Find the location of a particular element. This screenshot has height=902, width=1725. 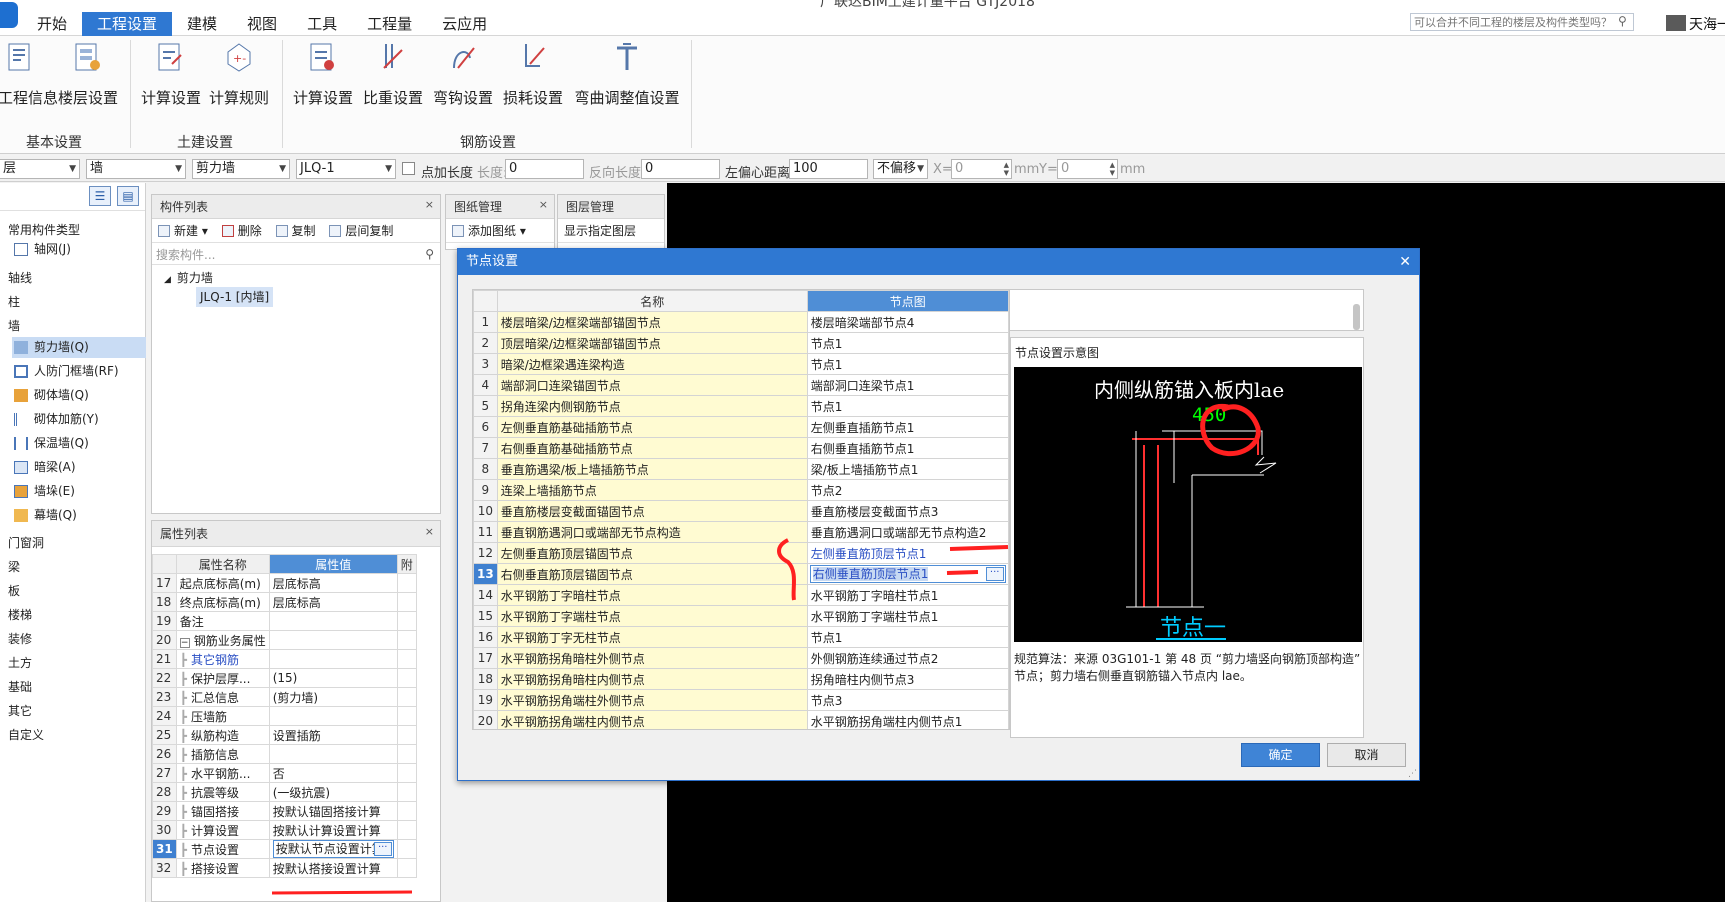

rebar-calc-settings-button: 计算设置 is located at coordinates (323, 74).